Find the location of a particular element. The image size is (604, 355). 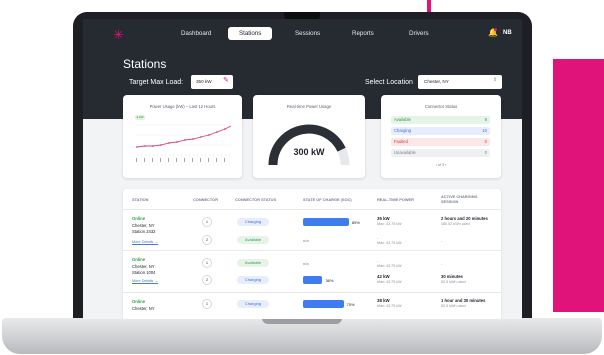

th-realtime-power: REAL-TIME POWER is located at coordinates (395, 199).